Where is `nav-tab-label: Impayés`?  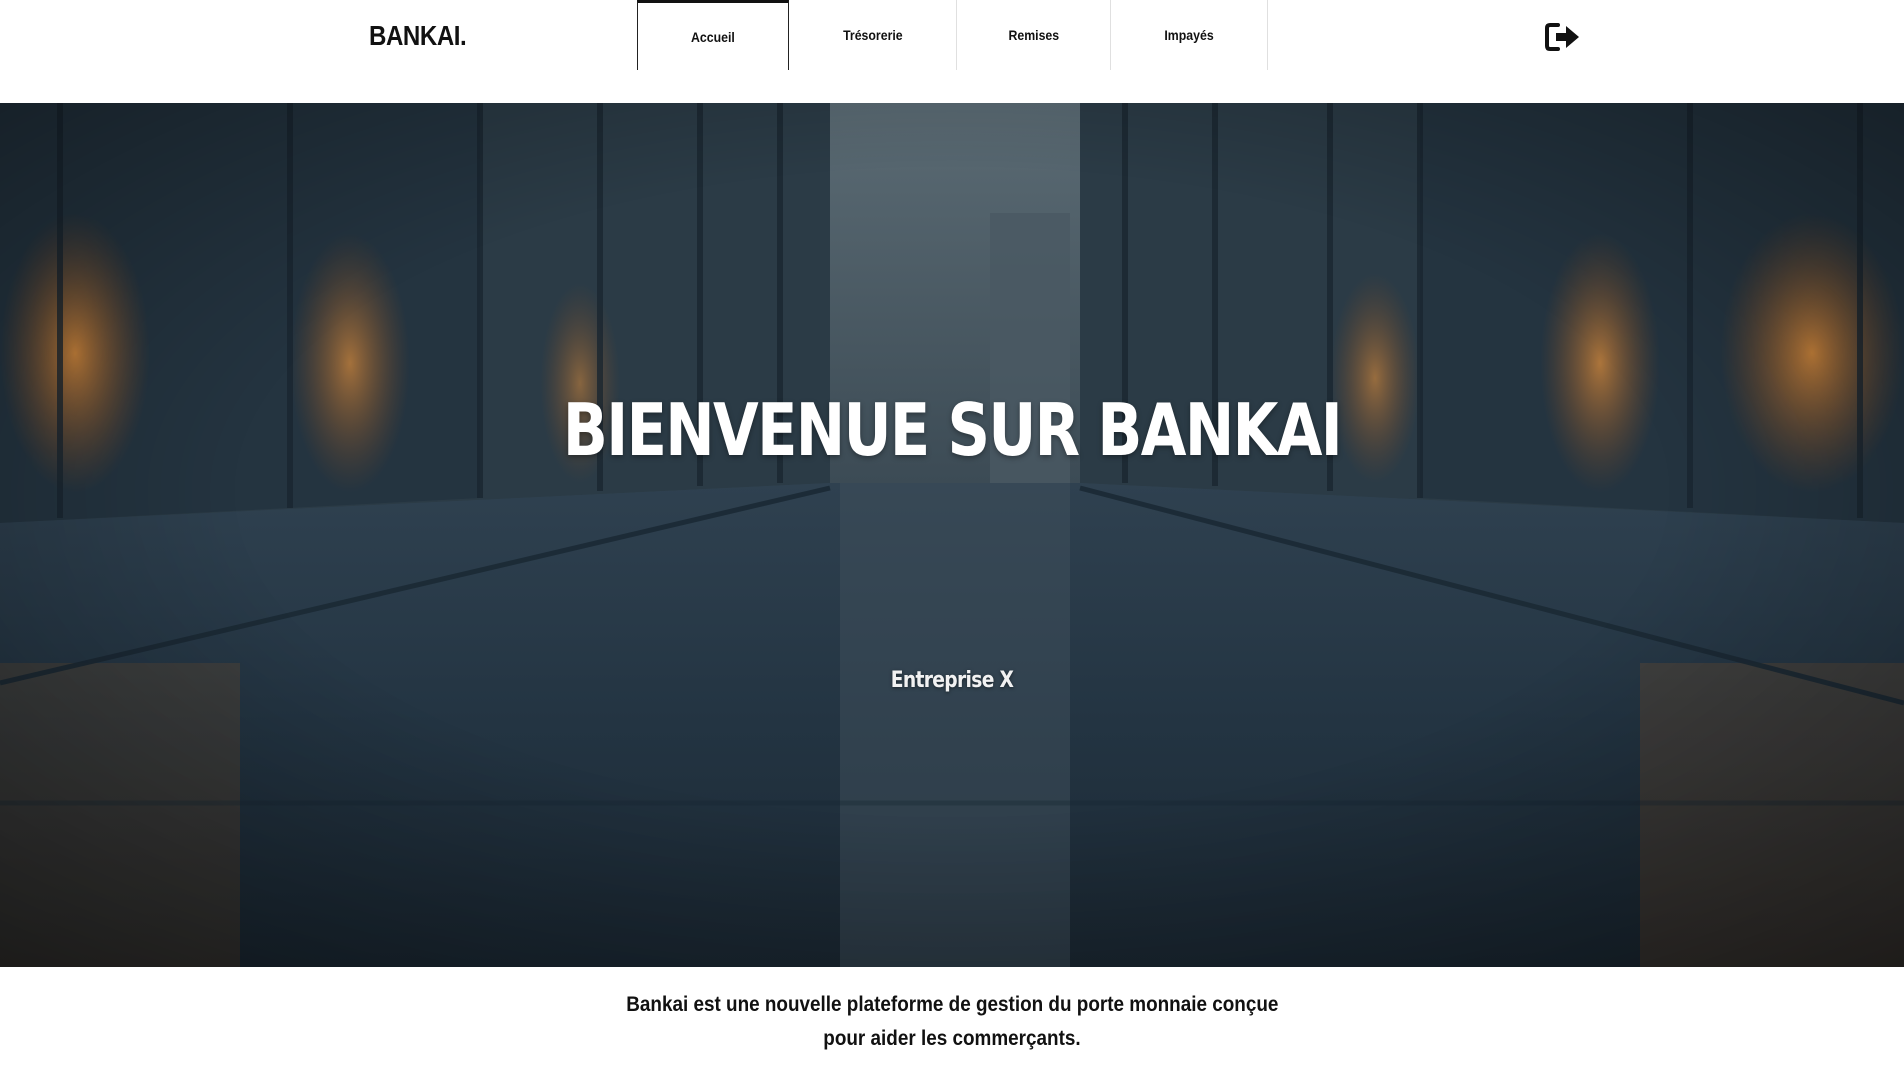
nav-tab-label: Impayés is located at coordinates (1189, 35).